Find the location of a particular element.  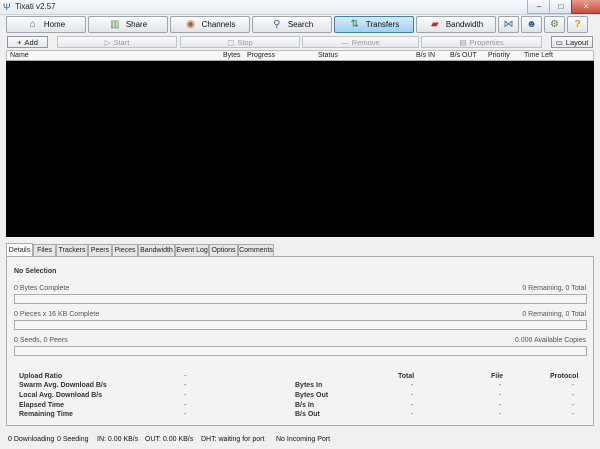

stop-label: Stop is located at coordinates (244, 42).